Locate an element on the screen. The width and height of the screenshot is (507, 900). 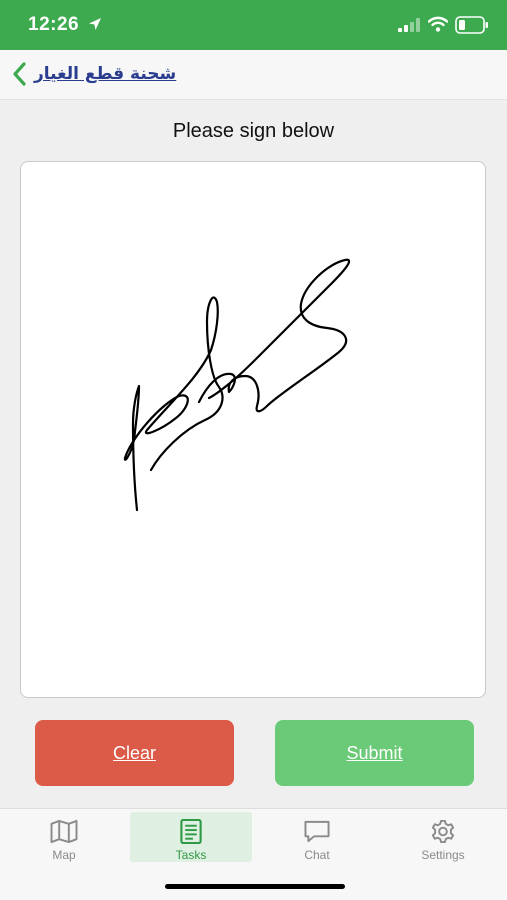
cellular-signal-icon is located at coordinates (409, 25).